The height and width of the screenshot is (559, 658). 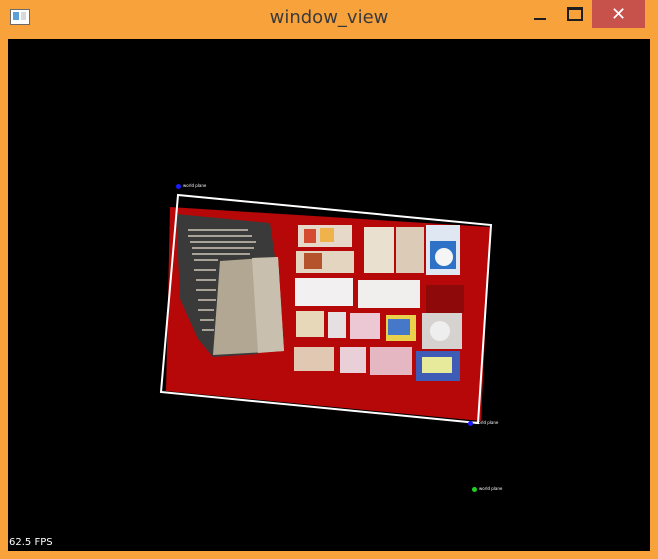 I want to click on fps-counter: 62.5 FPS, so click(x=31, y=542).